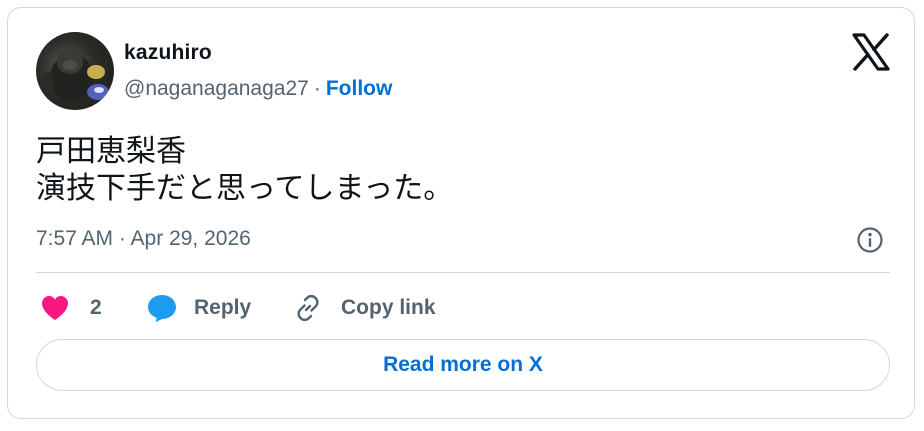  I want to click on avatar, so click(75, 71).